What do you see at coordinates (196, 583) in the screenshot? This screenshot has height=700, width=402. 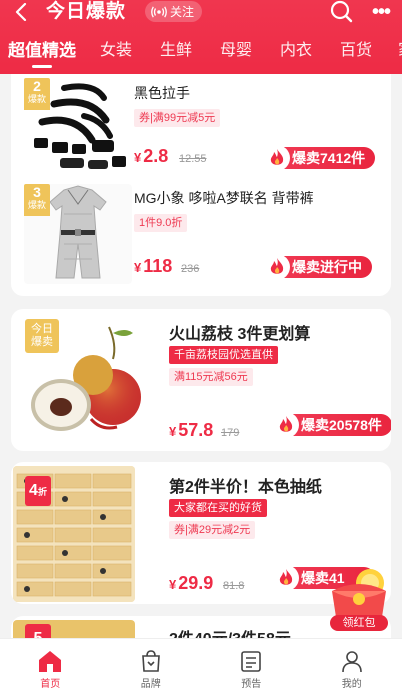 I see `price-value: 29.9` at bounding box center [196, 583].